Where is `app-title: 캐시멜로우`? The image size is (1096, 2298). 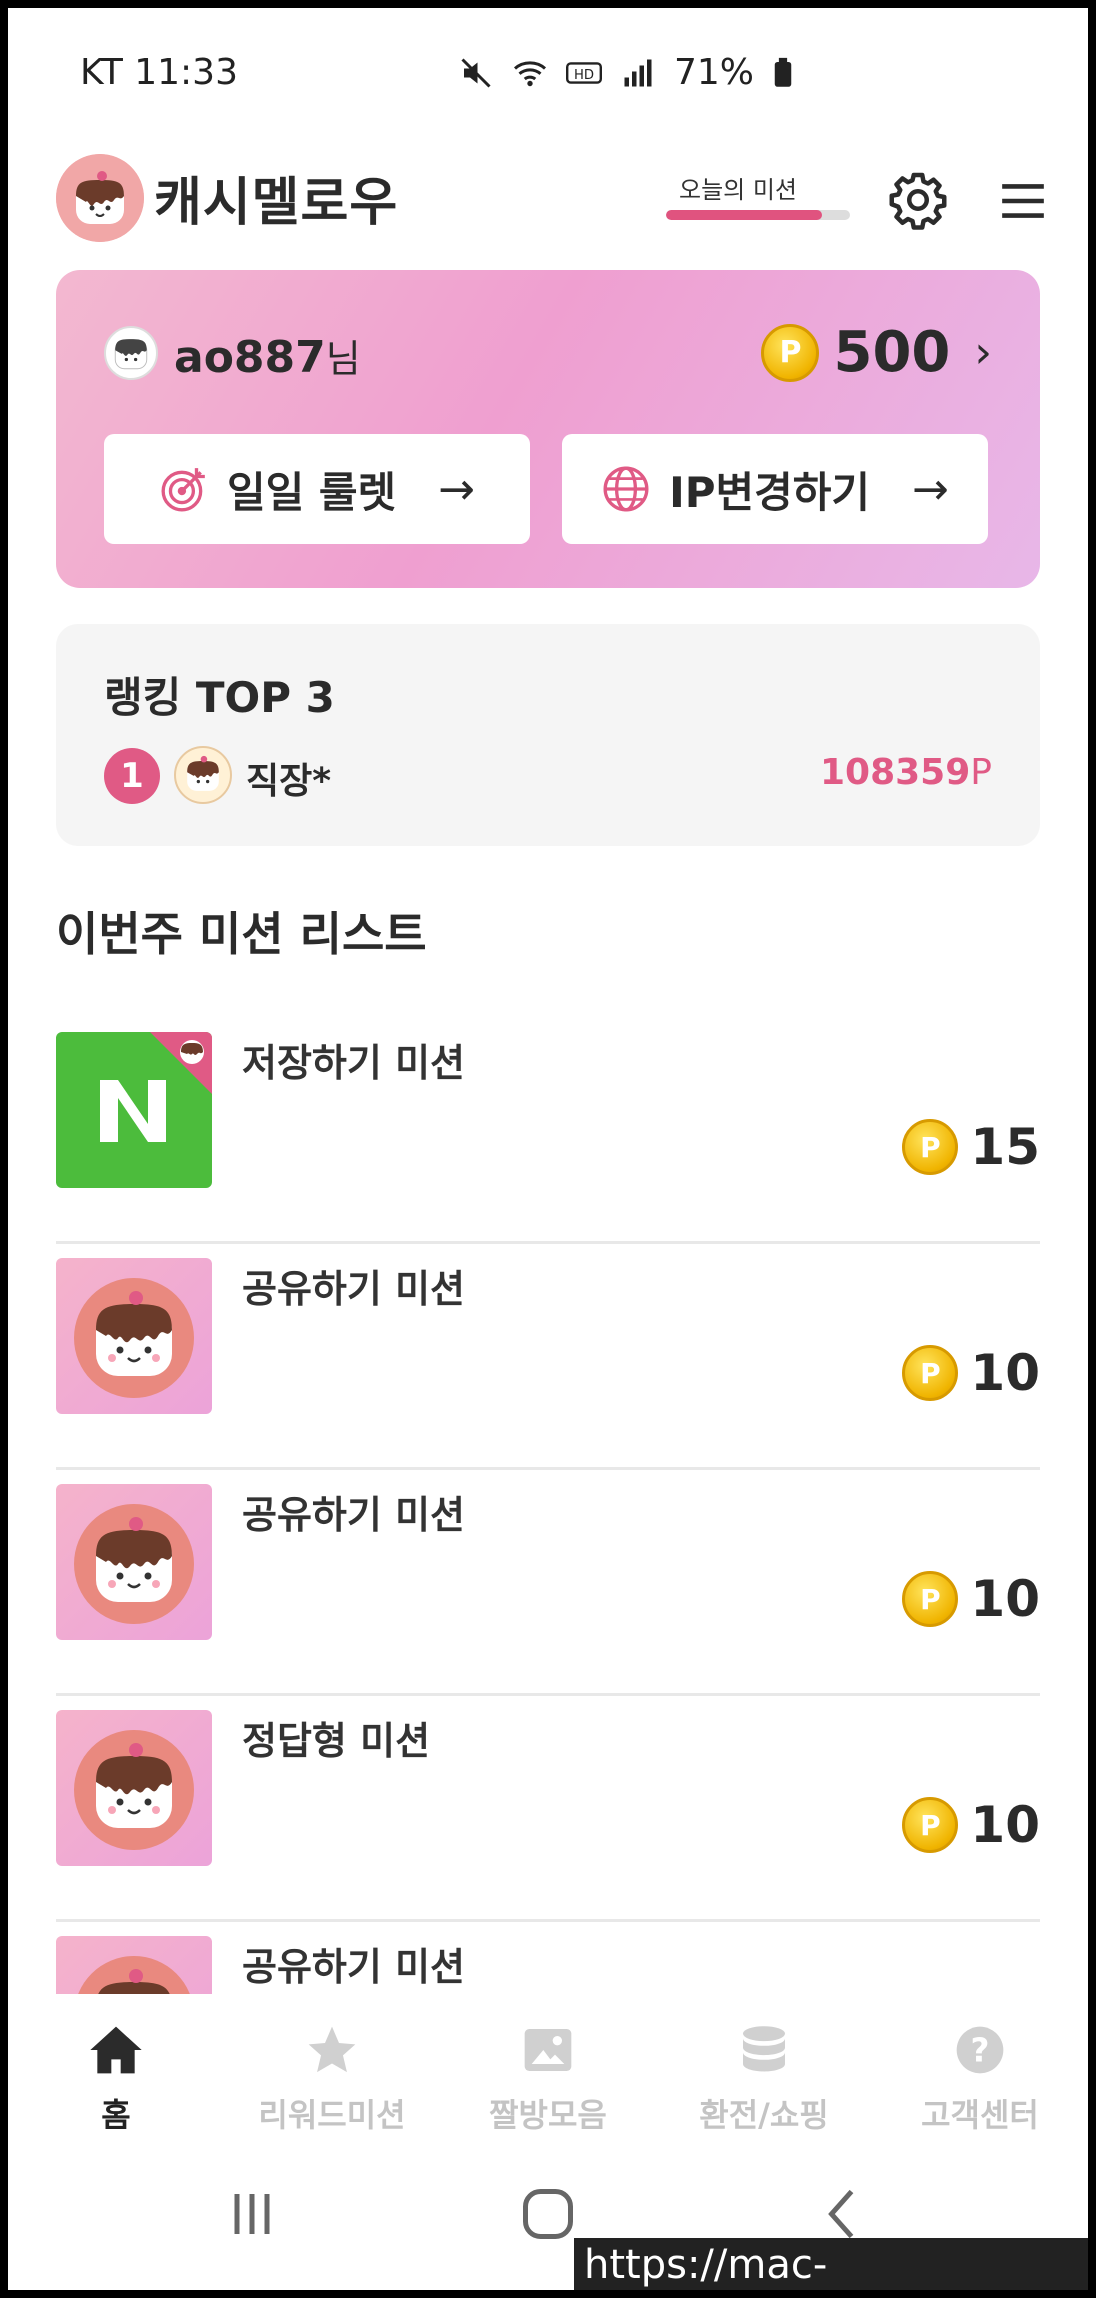 app-title: 캐시멜로우 is located at coordinates (276, 203).